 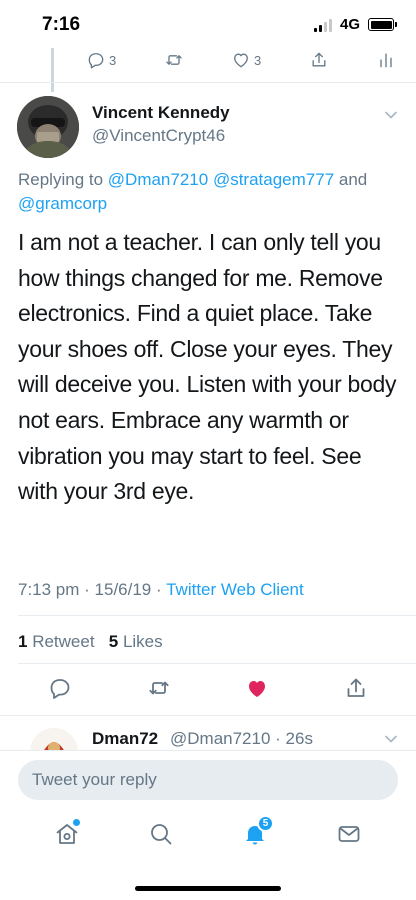 I want to click on reply-author-name: Dman72, so click(x=125, y=739).